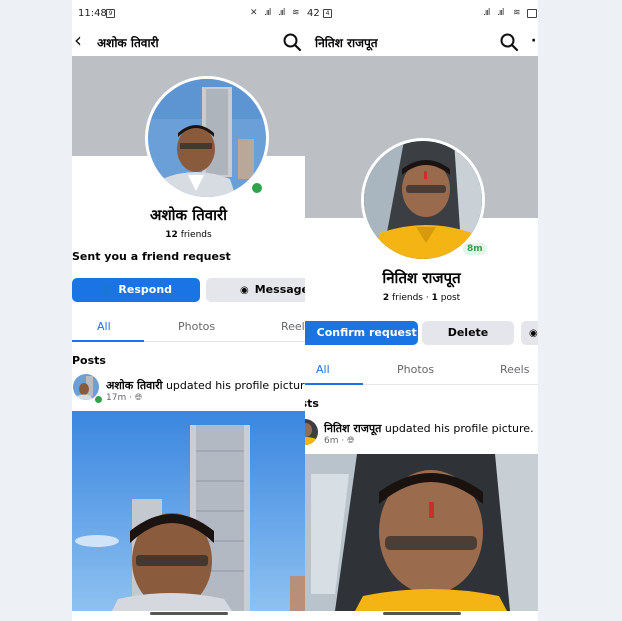 The width and height of the screenshot is (622, 621). Describe the element at coordinates (145, 289) in the screenshot. I see `respond-label: Respond` at that location.